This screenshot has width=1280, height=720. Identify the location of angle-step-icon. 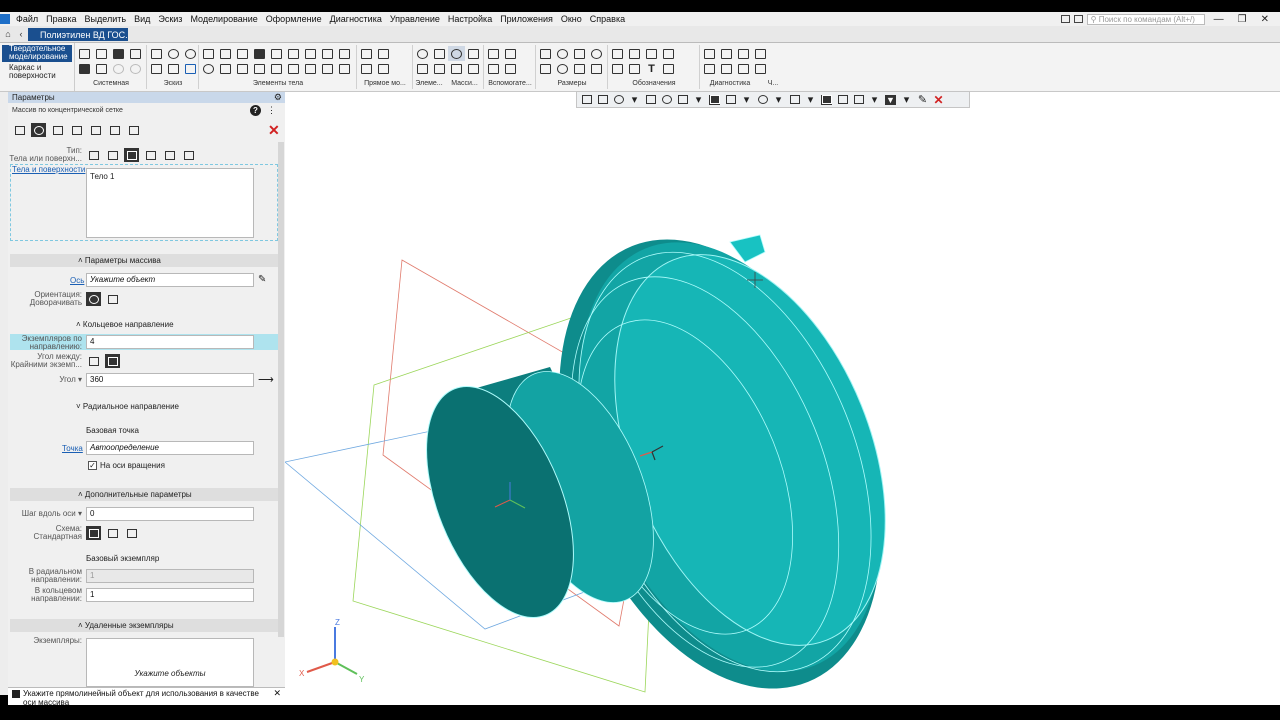
(93, 361).